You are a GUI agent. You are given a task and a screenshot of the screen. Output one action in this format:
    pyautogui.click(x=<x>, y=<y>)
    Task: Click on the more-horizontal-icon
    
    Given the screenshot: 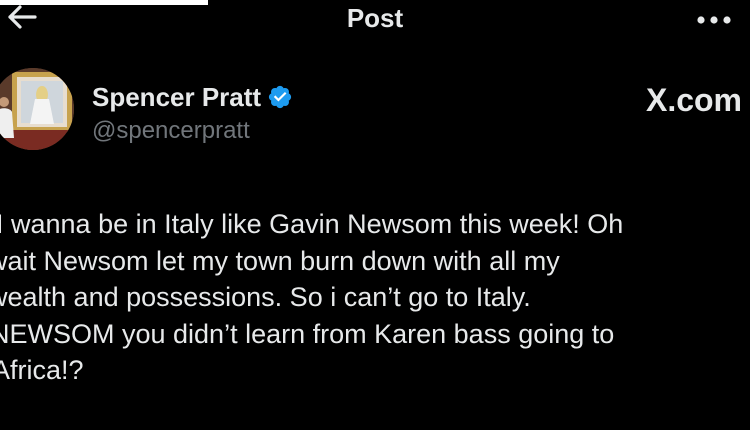 What is the action you would take?
    pyautogui.click(x=714, y=20)
    